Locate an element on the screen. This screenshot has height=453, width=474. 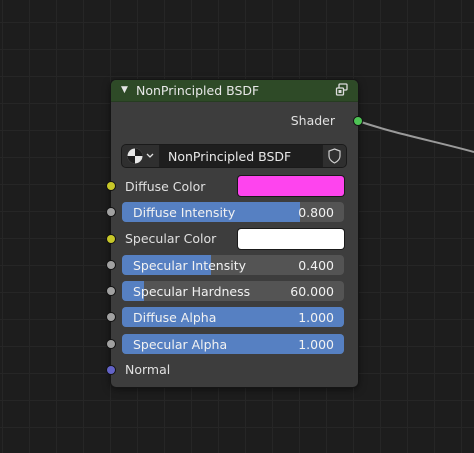
output-shader-socket is located at coordinates (358, 121).